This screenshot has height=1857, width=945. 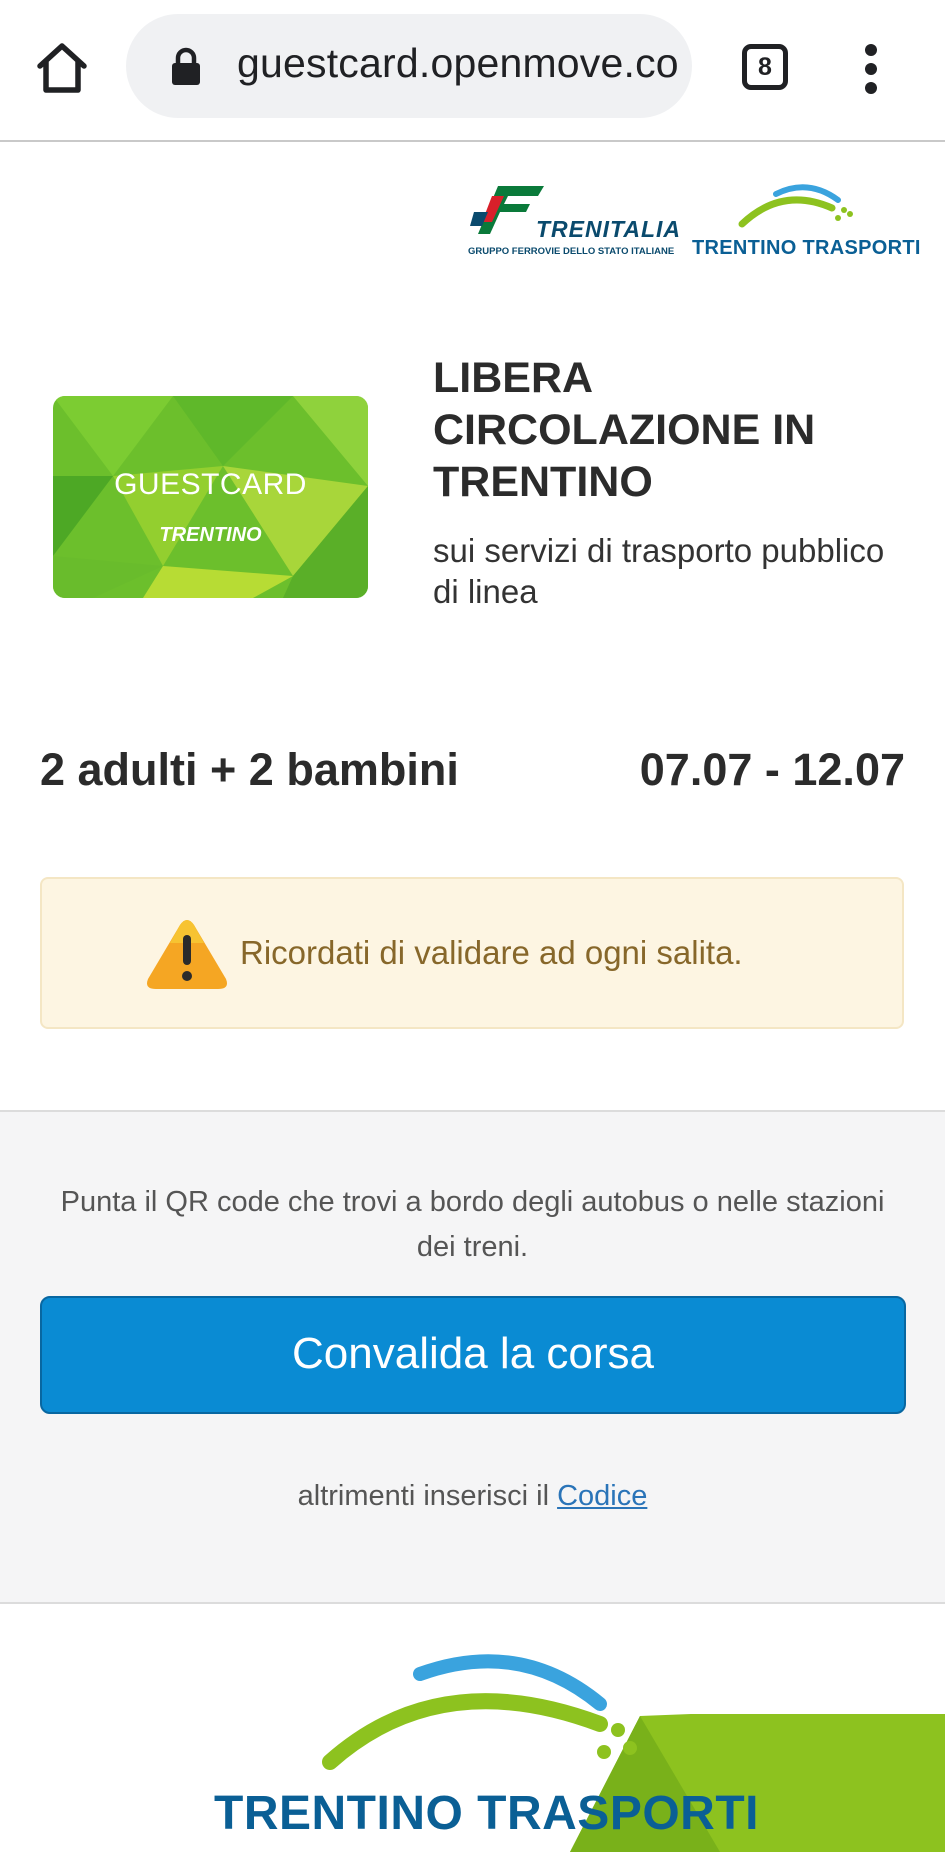 What do you see at coordinates (804, 220) in the screenshot?
I see `trentino-trasporti-logo: TRENTINO TRASPORTI` at bounding box center [804, 220].